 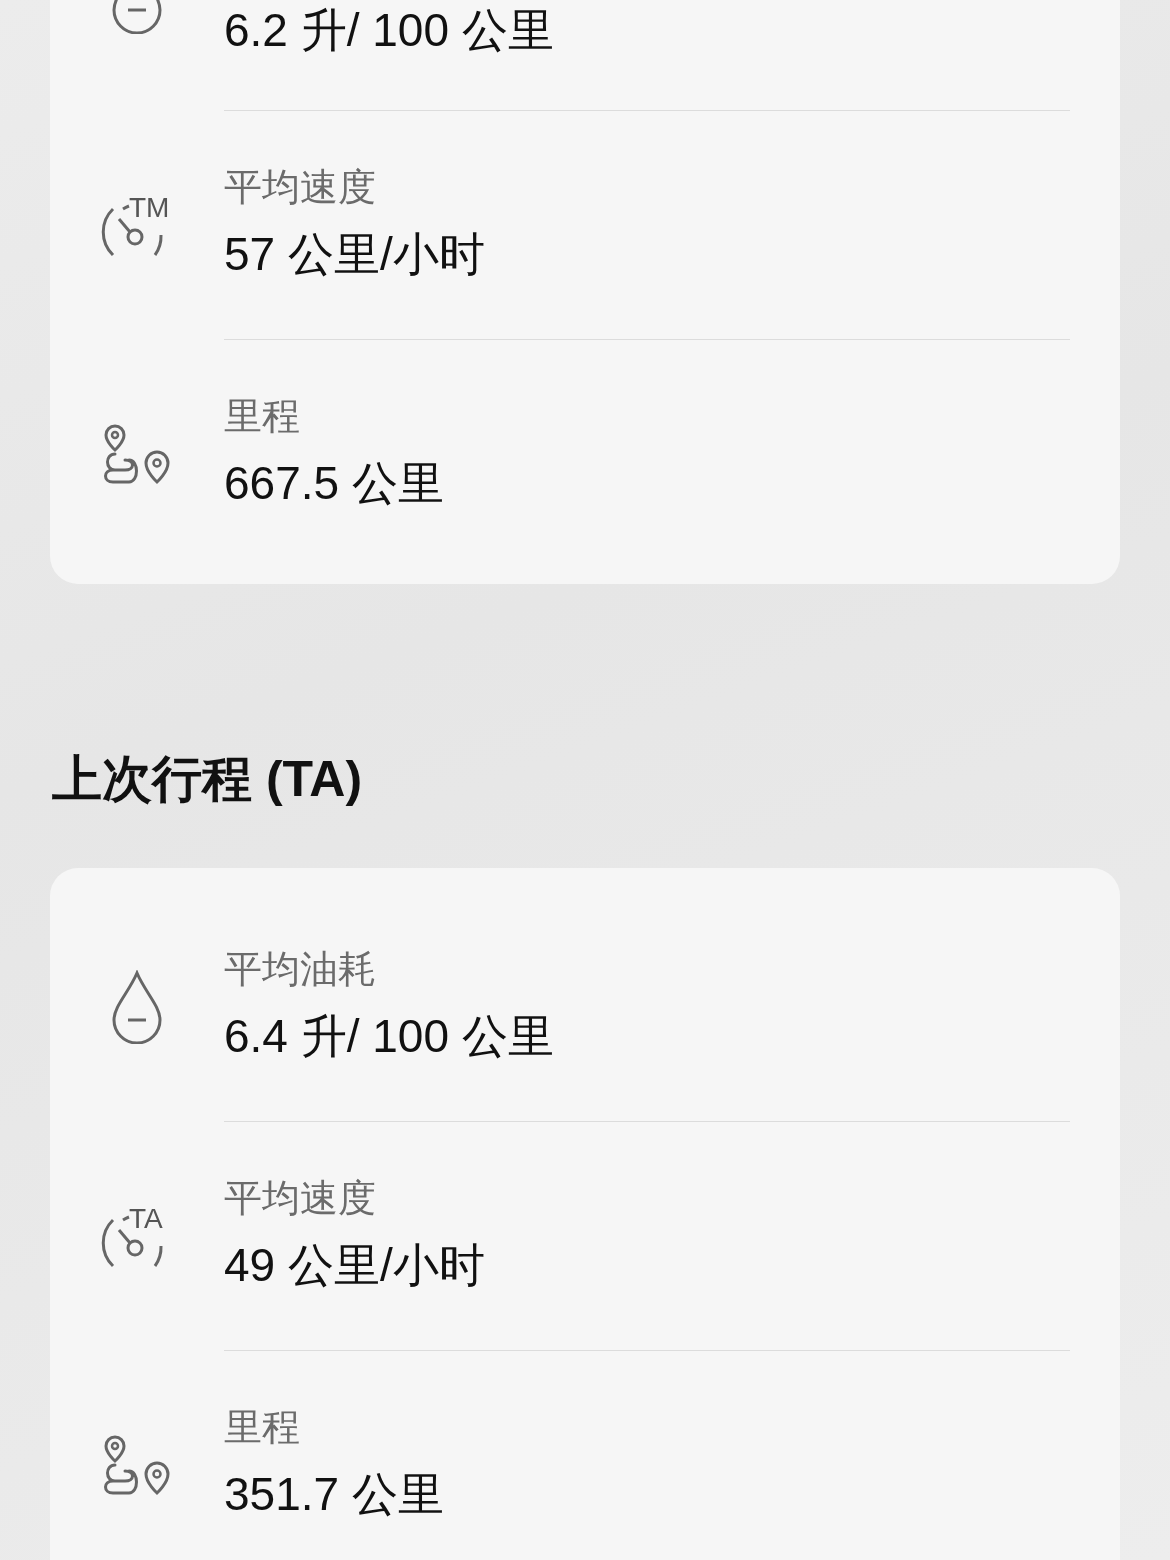 What do you see at coordinates (137, 1007) in the screenshot?
I see `drop-icon` at bounding box center [137, 1007].